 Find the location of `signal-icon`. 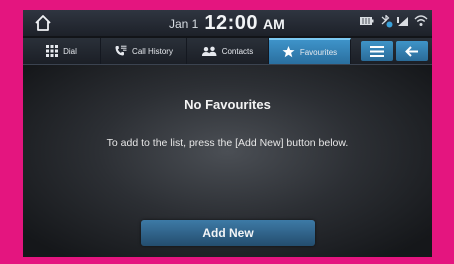

signal-icon is located at coordinates (402, 21).